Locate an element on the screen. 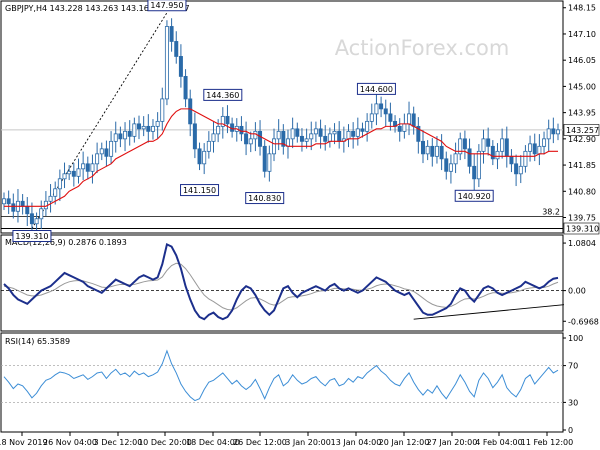 The image size is (600, 450). rsi-tick-label: 100 is located at coordinates (575, 338).